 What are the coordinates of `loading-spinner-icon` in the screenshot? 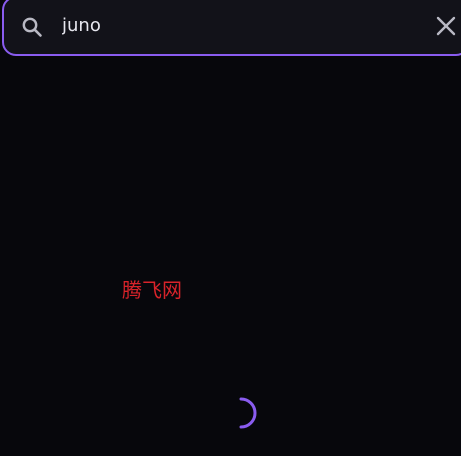 It's located at (244, 413).